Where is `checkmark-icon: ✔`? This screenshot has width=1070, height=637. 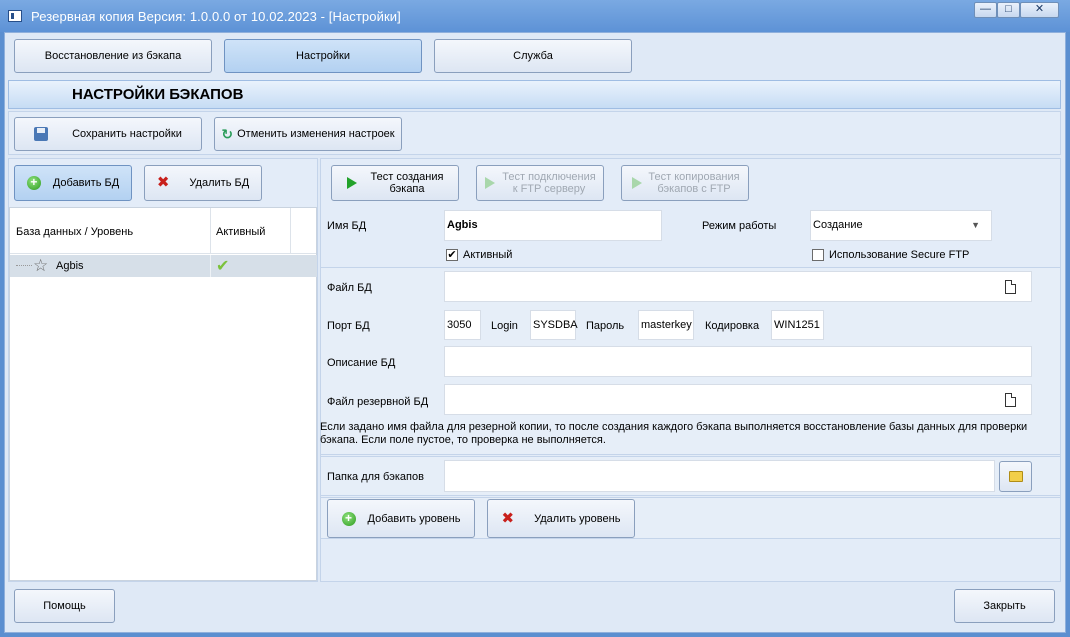
checkmark-icon: ✔ is located at coordinates (223, 266).